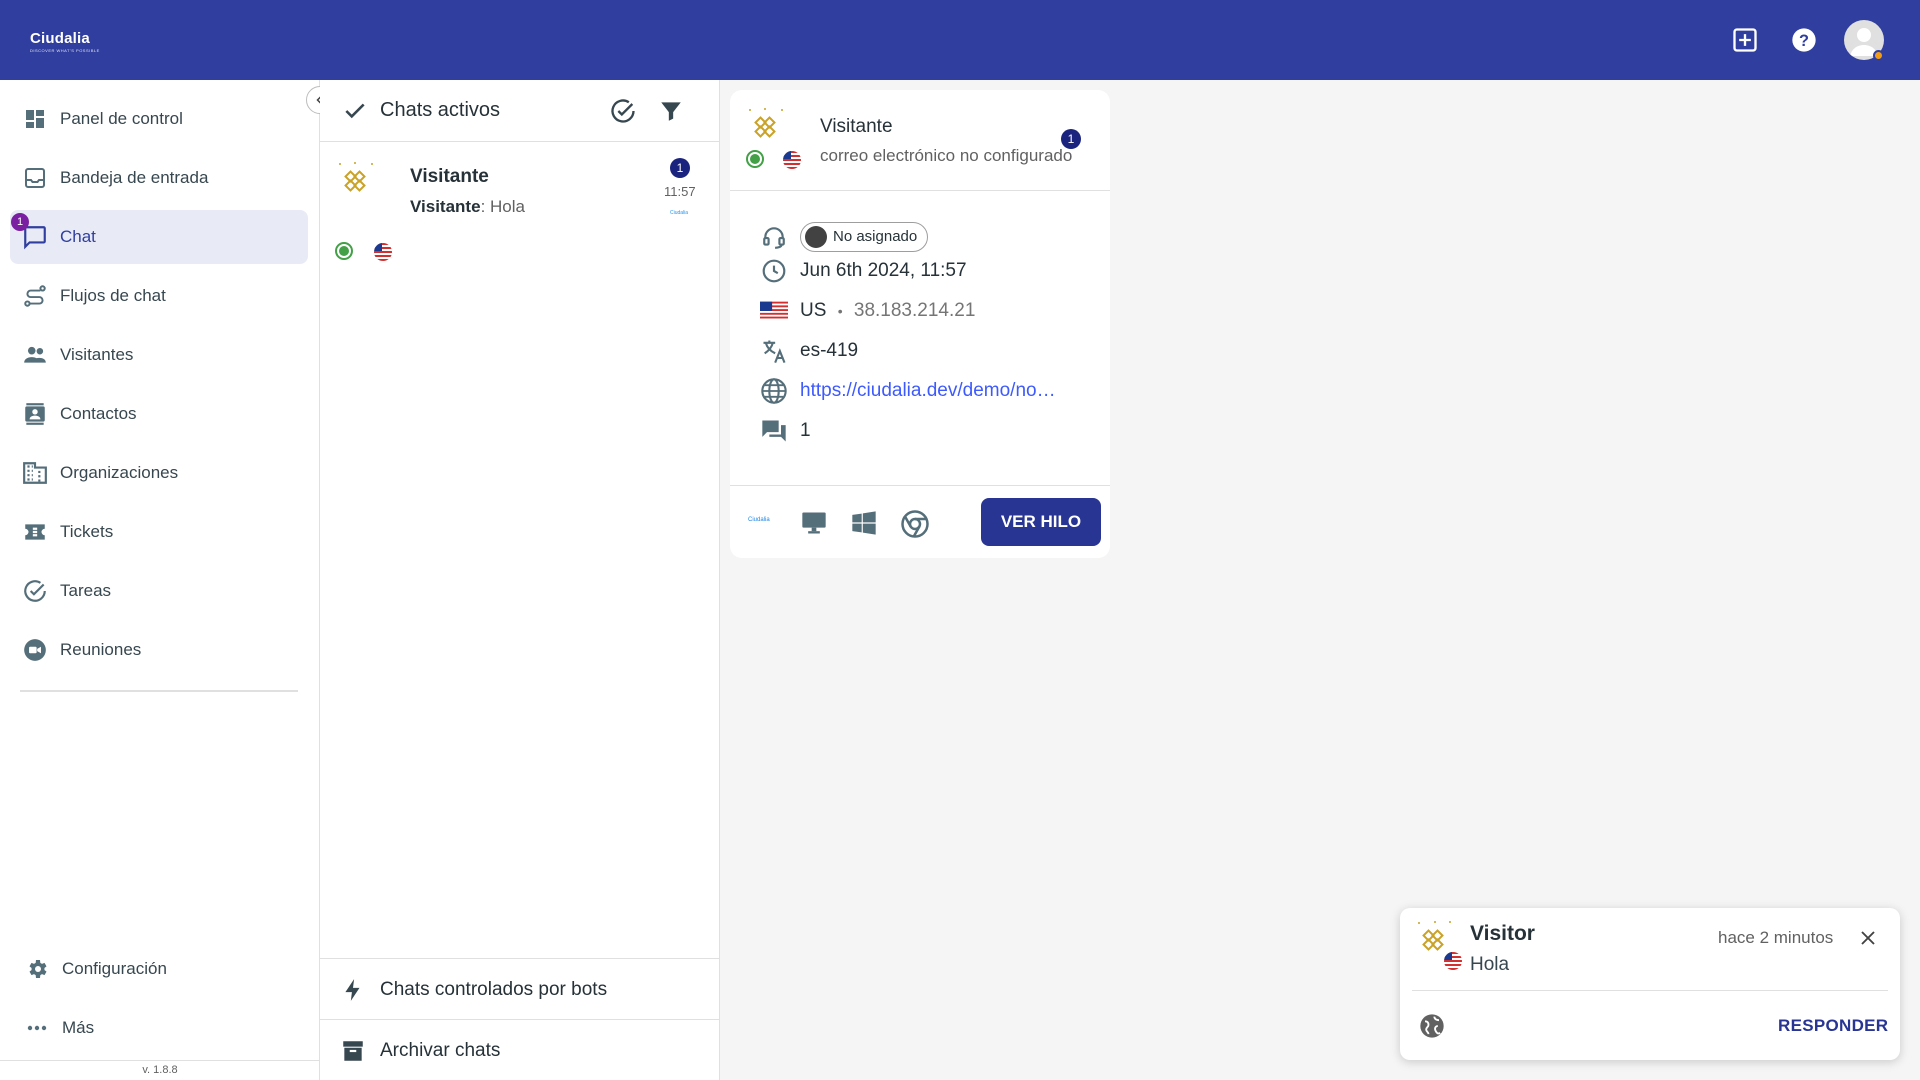  What do you see at coordinates (914, 310) in the screenshot?
I see `visitor-ip: 38.183.214.21` at bounding box center [914, 310].